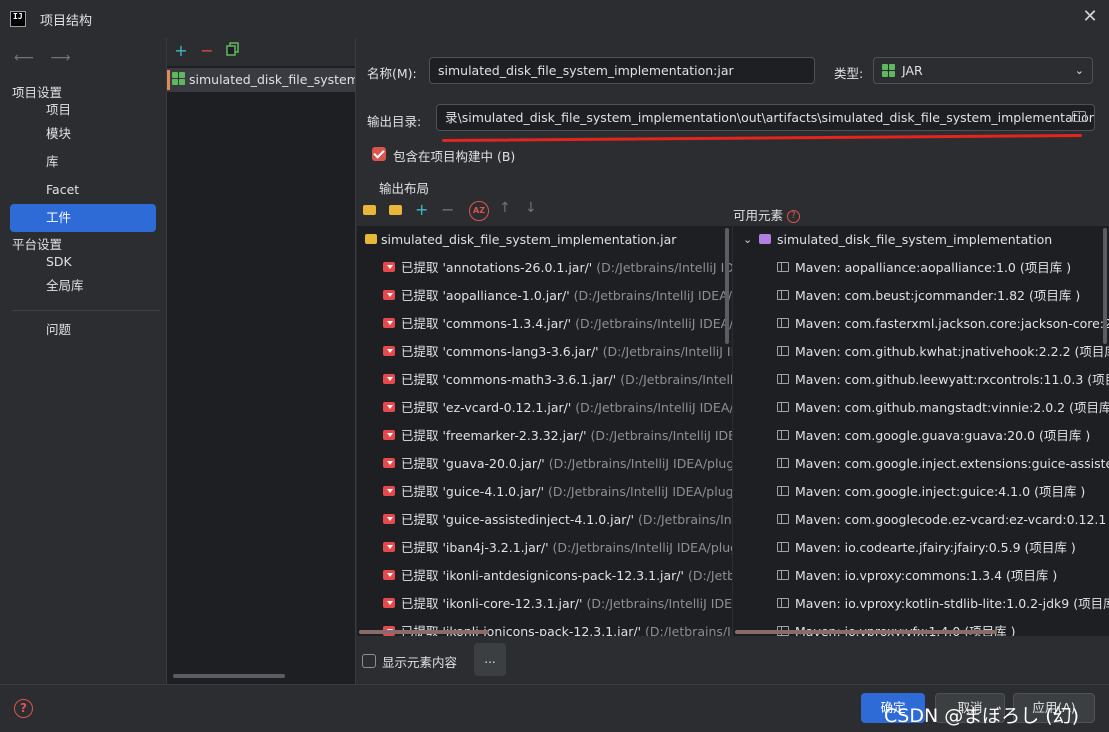 The image size is (1109, 732). I want to click on forward-arrow-icon: ⟶, so click(61, 58).